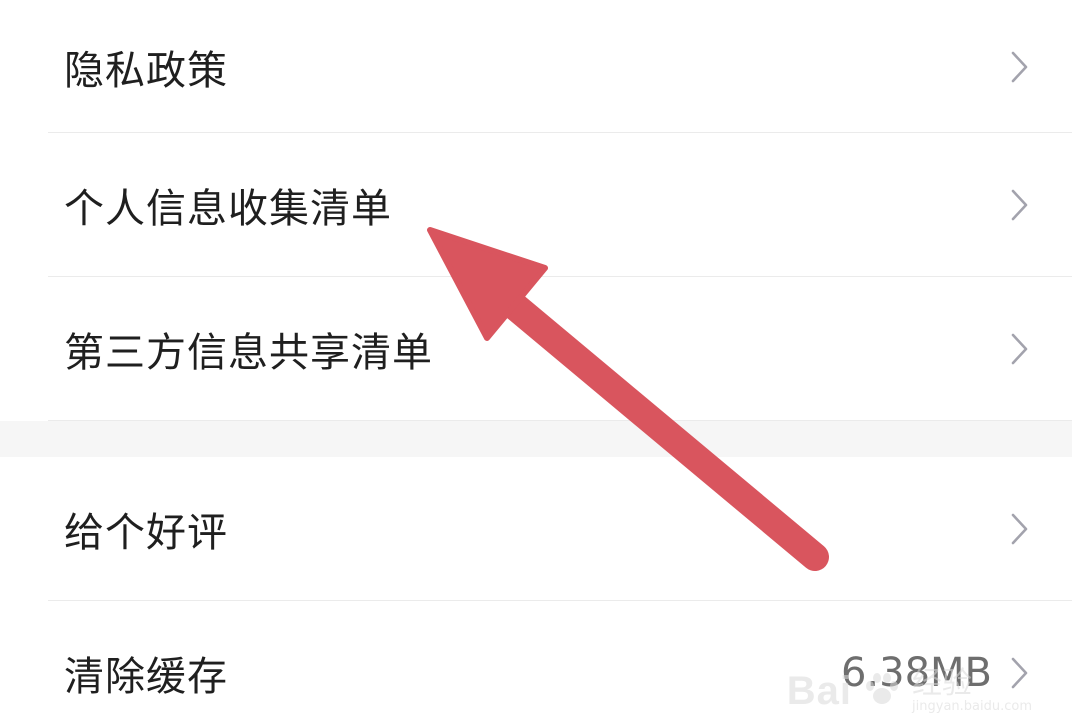  I want to click on cache-size-value: 6.38MB, so click(916, 673).